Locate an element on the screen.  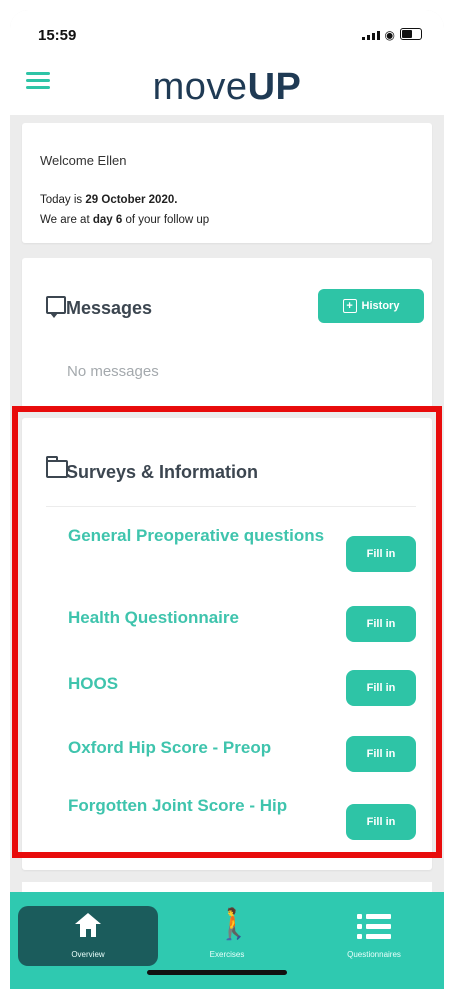
header: 15:59 ◉ moveUP is located at coordinates (227, 62).